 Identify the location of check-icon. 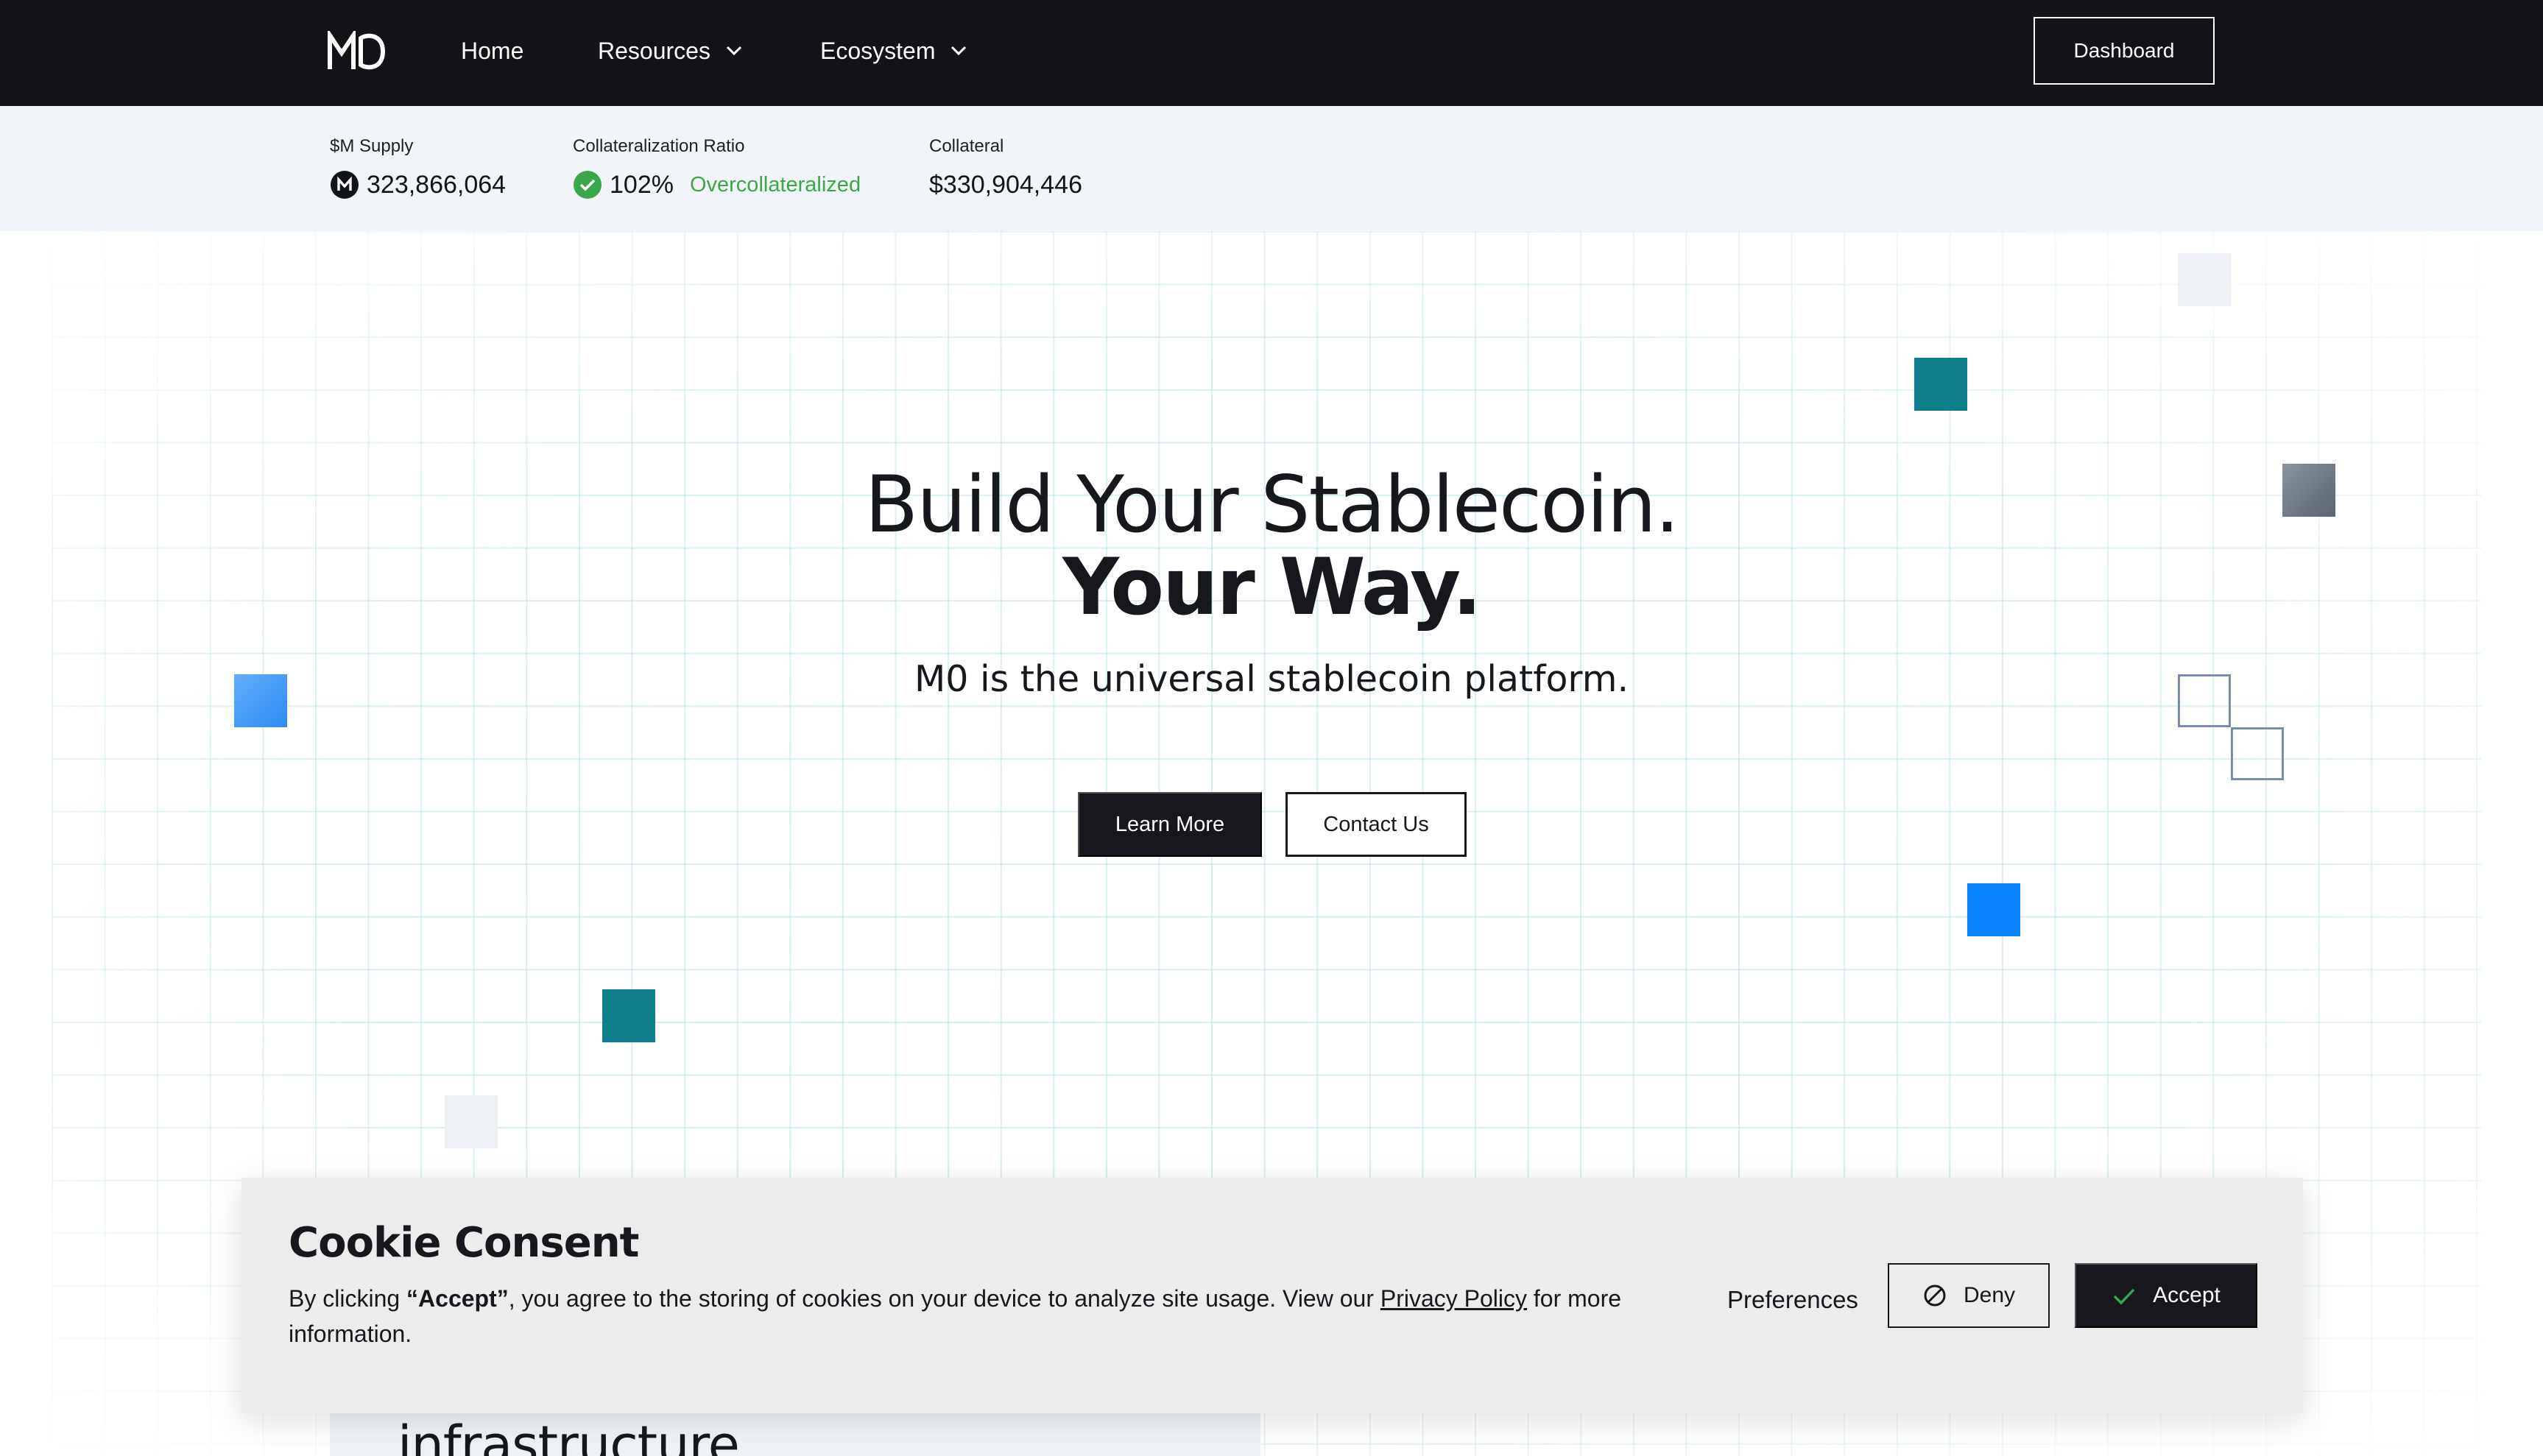
(2124, 1296).